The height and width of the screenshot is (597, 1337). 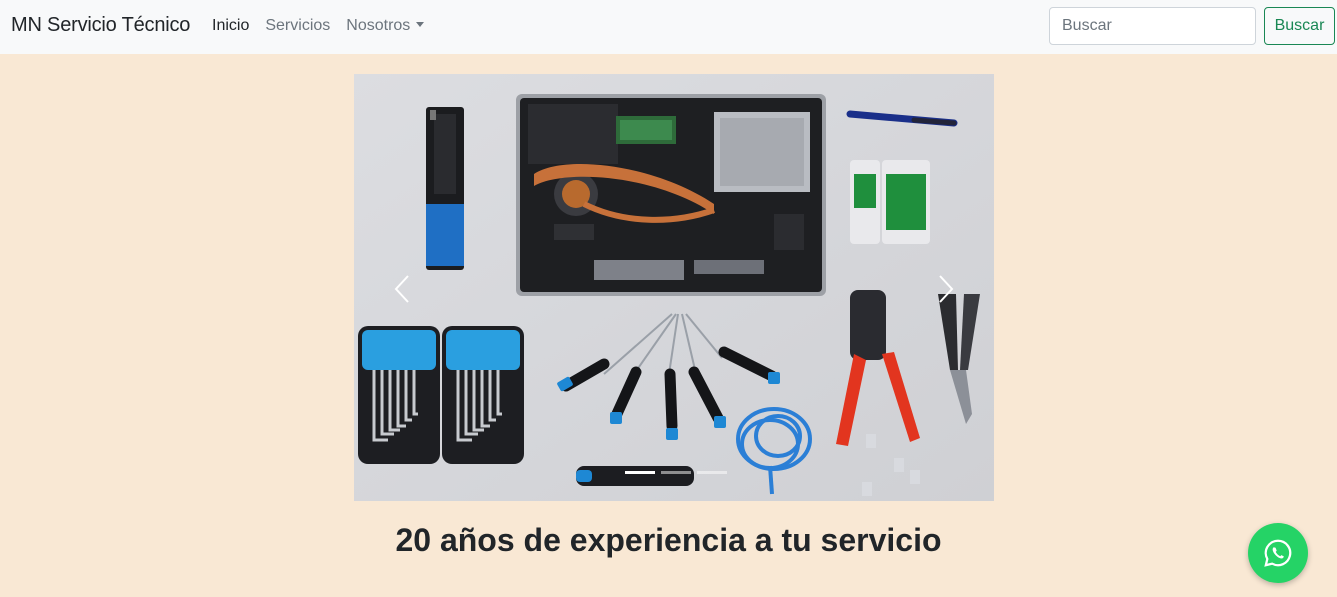 What do you see at coordinates (378, 25) in the screenshot?
I see `nav-dropdown-nosotros-label: Nosotros` at bounding box center [378, 25].